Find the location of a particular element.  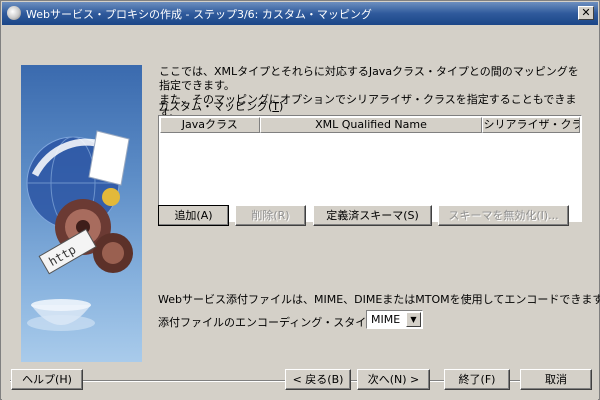

close-button: ✕ is located at coordinates (586, 13).